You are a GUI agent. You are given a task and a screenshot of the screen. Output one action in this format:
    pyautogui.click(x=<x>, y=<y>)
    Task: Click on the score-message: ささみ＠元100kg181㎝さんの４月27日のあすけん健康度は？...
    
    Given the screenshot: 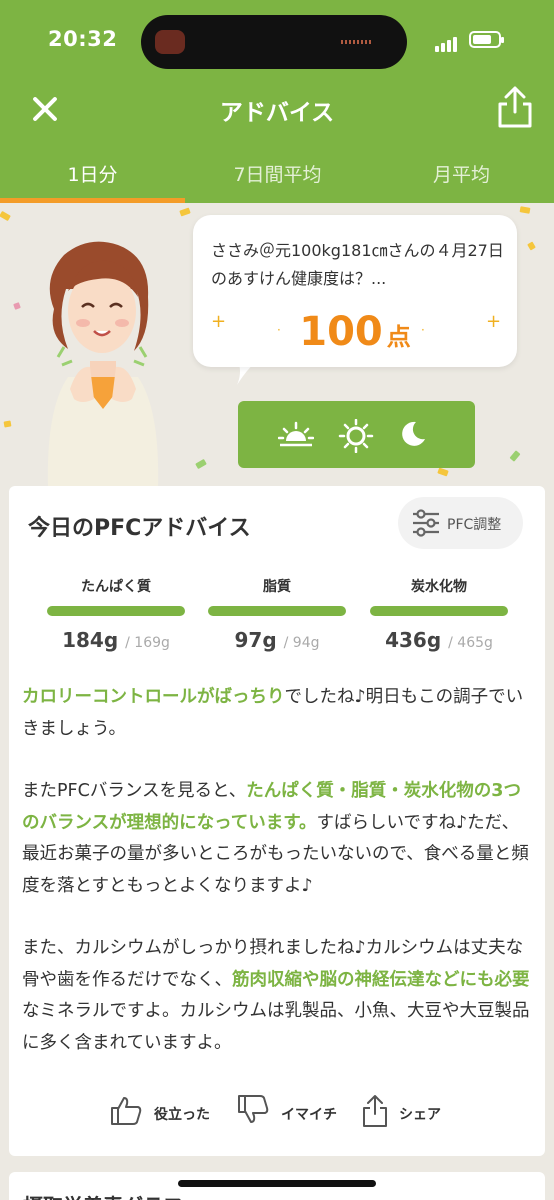 What is the action you would take?
    pyautogui.click(x=357, y=264)
    